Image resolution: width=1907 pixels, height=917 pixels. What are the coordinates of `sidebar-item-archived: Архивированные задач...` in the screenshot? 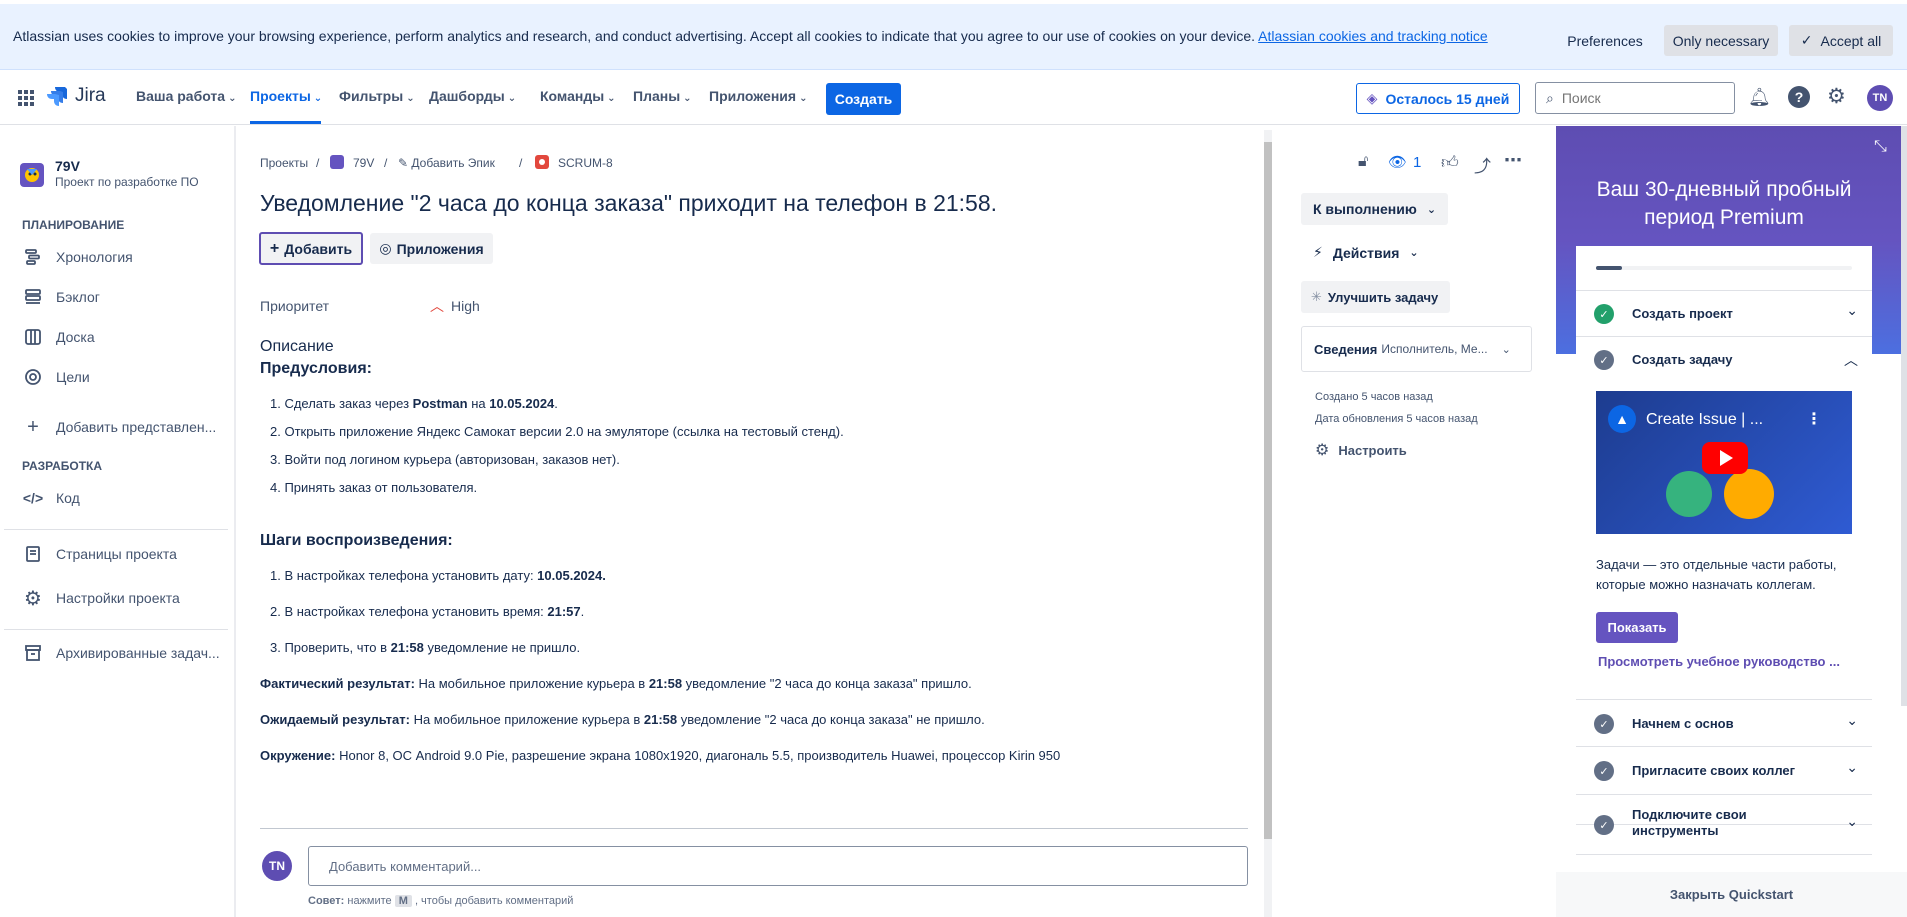 It's located at (121, 653).